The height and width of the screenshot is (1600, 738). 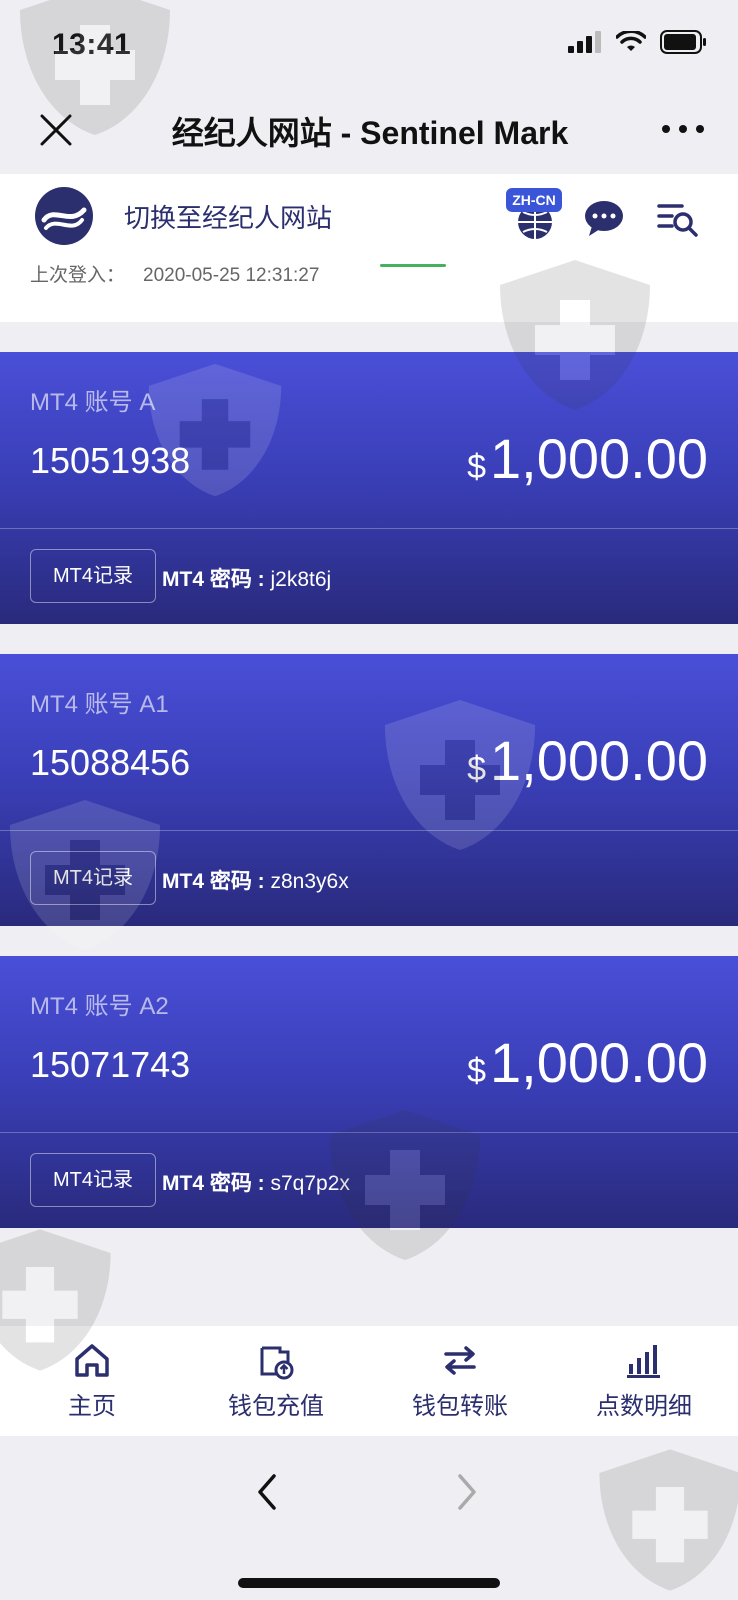 What do you see at coordinates (64, 216) in the screenshot?
I see `logo-icon` at bounding box center [64, 216].